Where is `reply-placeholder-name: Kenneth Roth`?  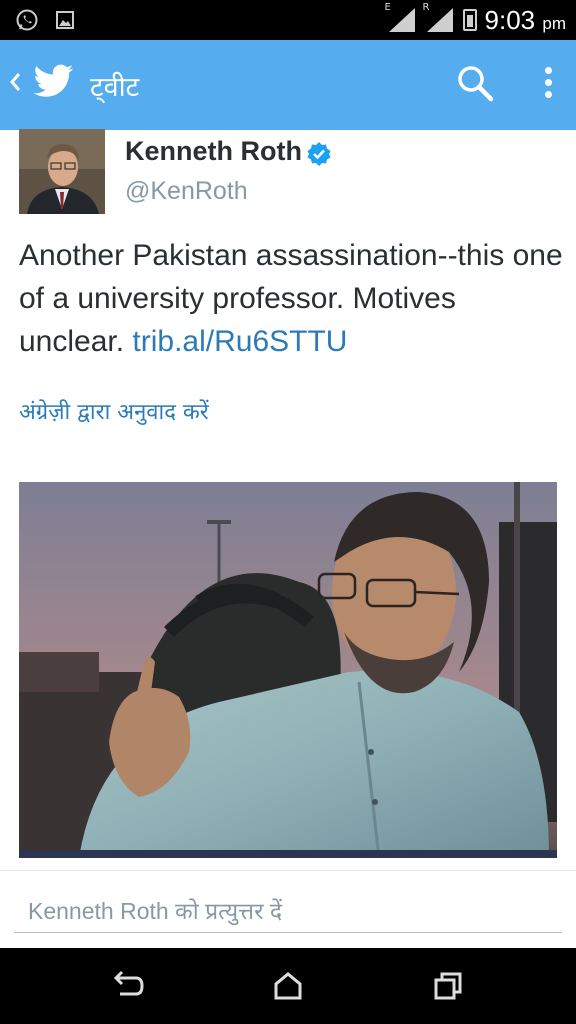
reply-placeholder-name: Kenneth Roth is located at coordinates (98, 911).